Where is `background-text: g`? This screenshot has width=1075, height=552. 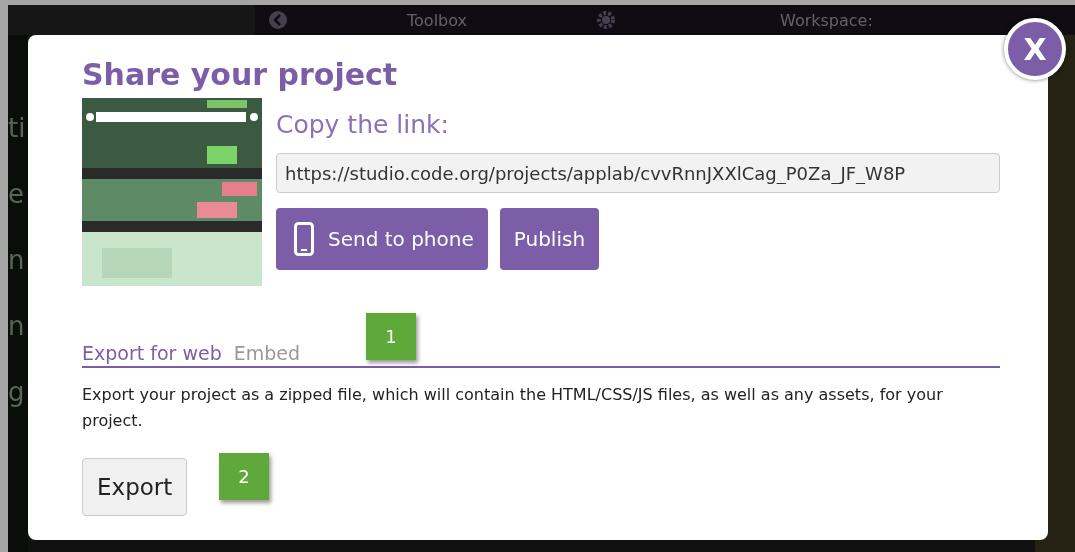 background-text: g is located at coordinates (17, 392).